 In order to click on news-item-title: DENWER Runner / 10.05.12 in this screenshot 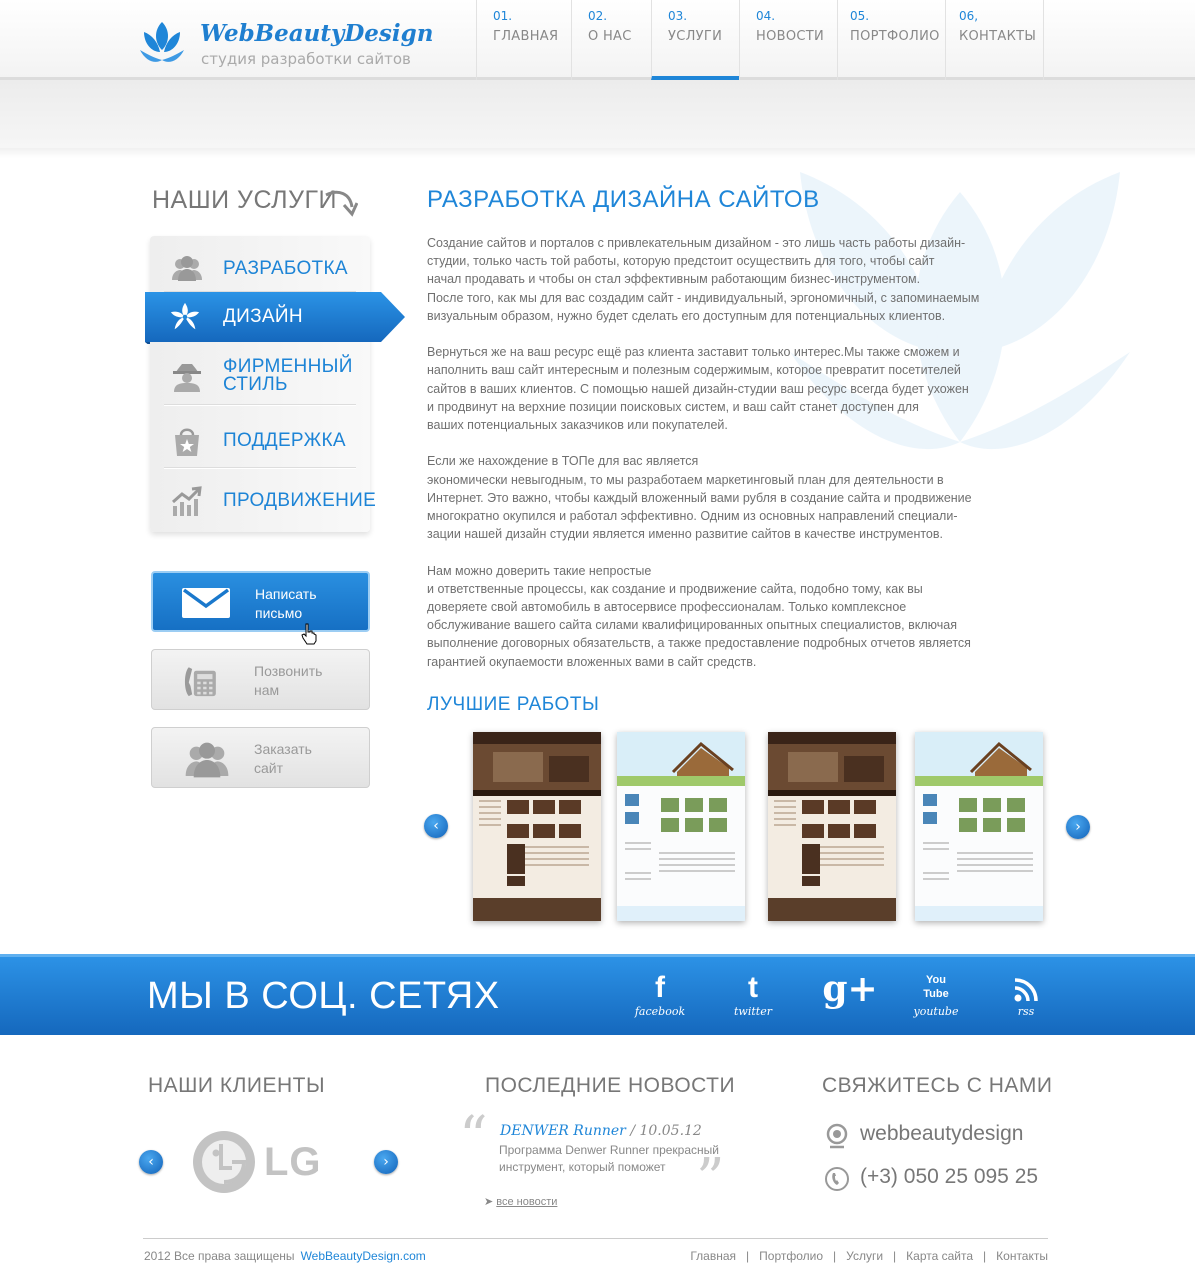, I will do `click(601, 1131)`.